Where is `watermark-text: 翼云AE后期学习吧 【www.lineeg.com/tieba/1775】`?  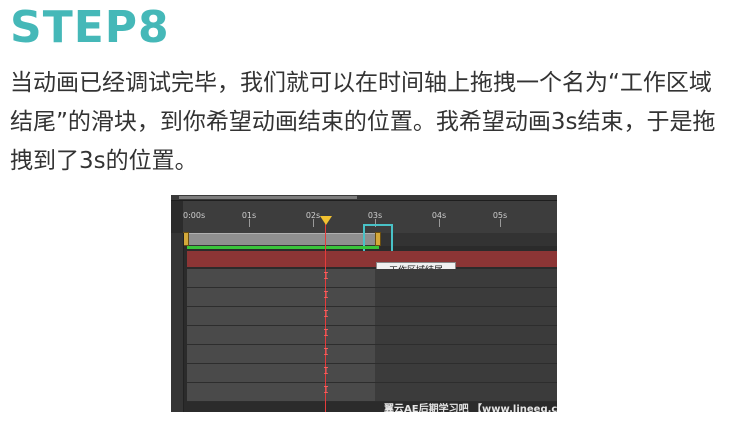
watermark-text: 翼云AE后期学习吧 【www.lineeg.com/tieba/1775】 is located at coordinates (470, 408).